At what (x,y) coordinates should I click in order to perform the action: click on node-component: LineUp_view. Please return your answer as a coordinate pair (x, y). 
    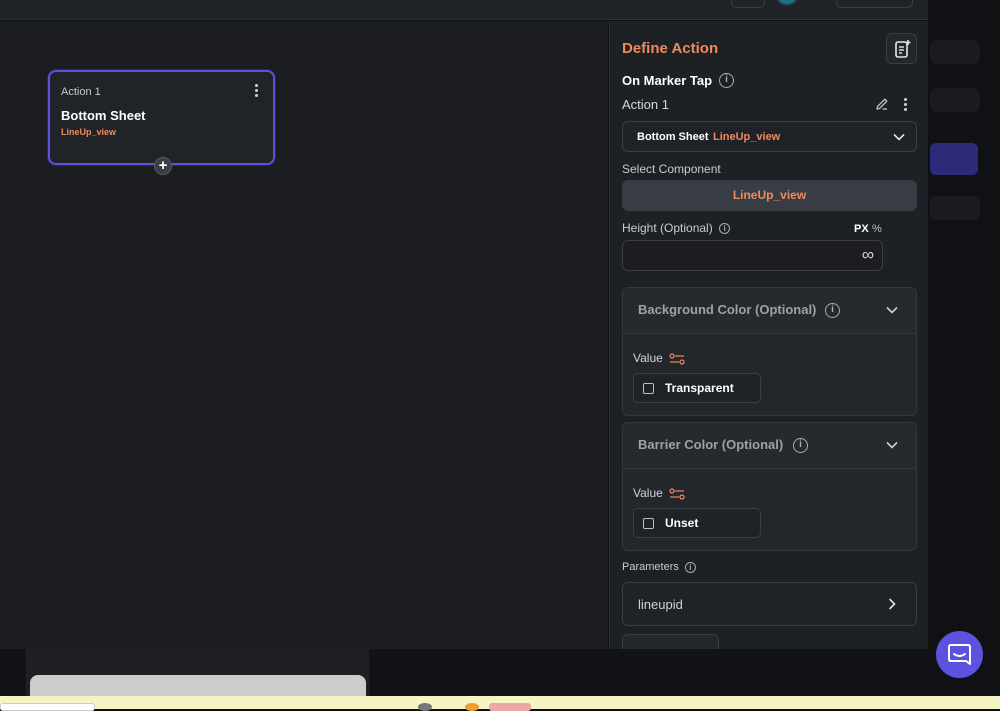
    Looking at the image, I should click on (89, 132).